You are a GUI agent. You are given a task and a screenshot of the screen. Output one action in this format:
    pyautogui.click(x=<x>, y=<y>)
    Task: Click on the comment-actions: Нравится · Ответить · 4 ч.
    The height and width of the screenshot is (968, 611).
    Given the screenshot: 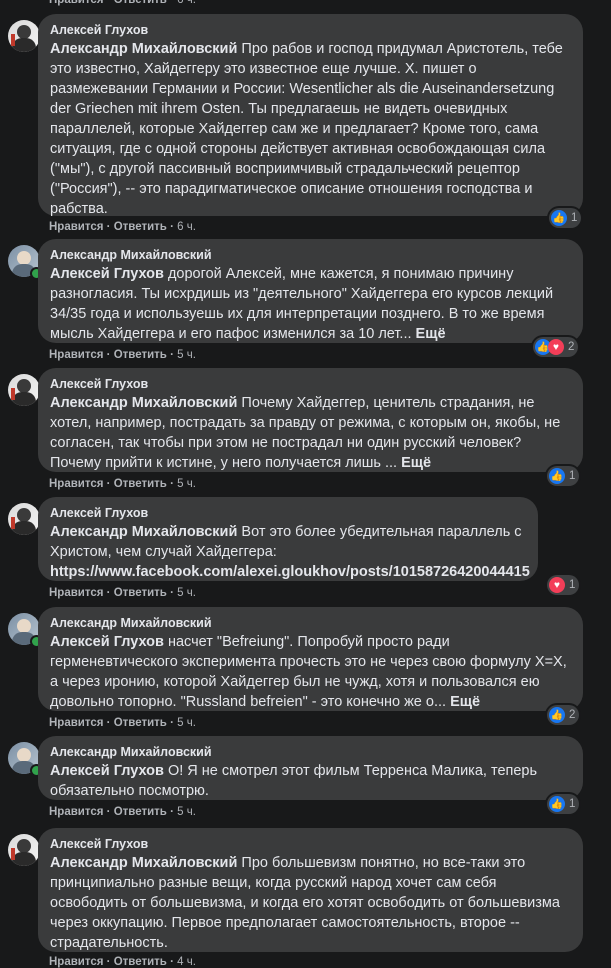 What is the action you would take?
    pyautogui.click(x=122, y=962)
    